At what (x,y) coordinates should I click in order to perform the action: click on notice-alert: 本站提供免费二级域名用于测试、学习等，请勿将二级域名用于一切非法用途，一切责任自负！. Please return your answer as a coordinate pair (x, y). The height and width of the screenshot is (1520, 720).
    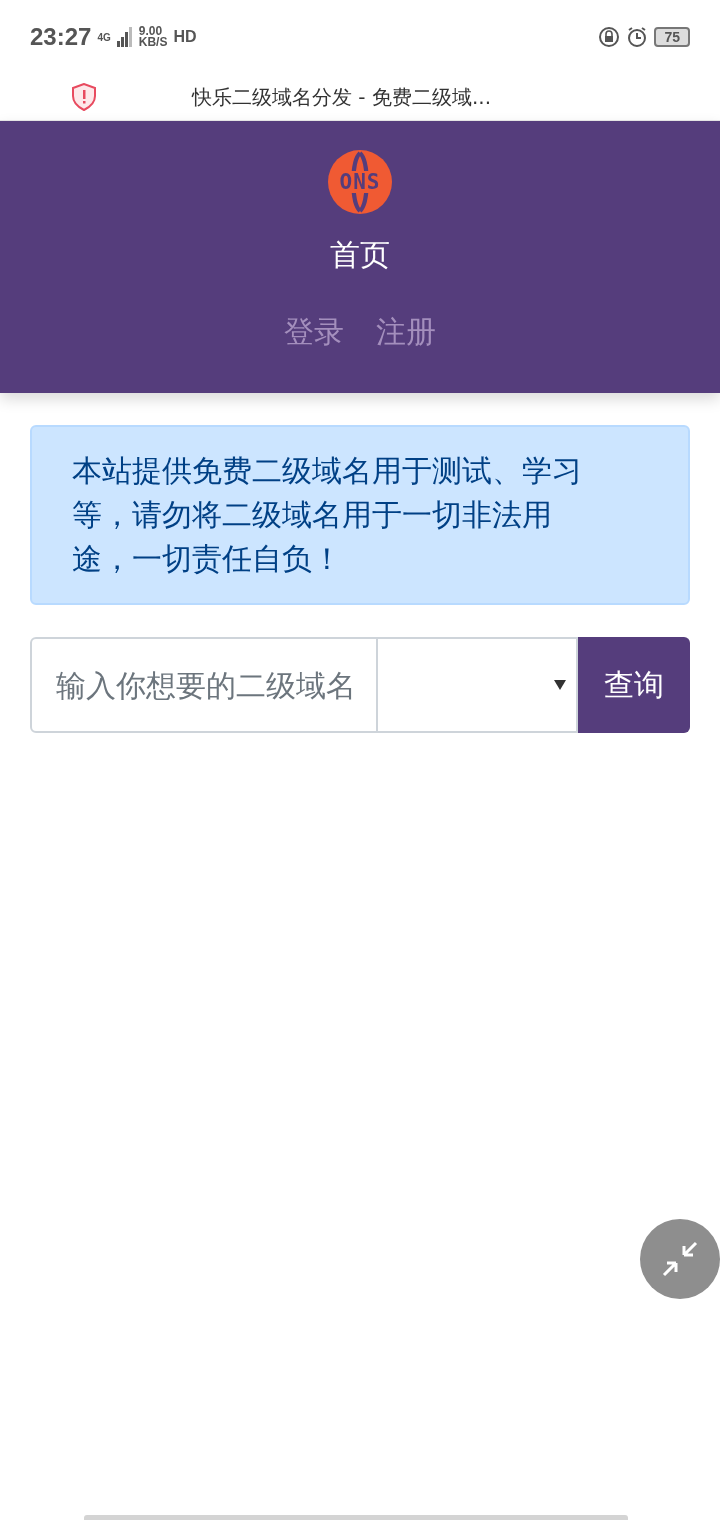
    Looking at the image, I should click on (360, 515).